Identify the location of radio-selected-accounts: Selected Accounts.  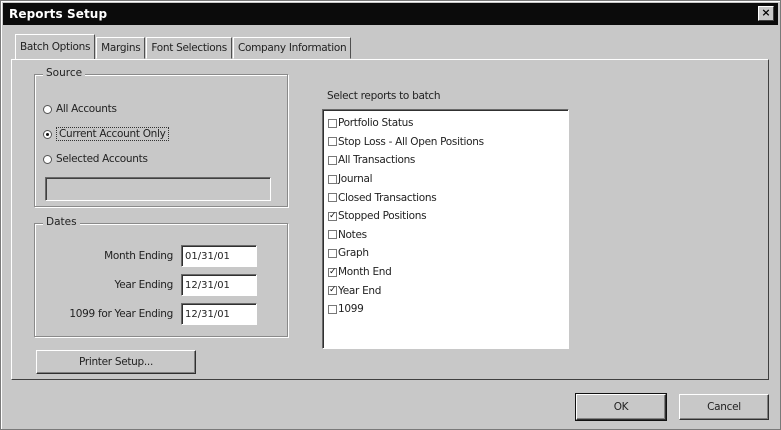
(95, 159).